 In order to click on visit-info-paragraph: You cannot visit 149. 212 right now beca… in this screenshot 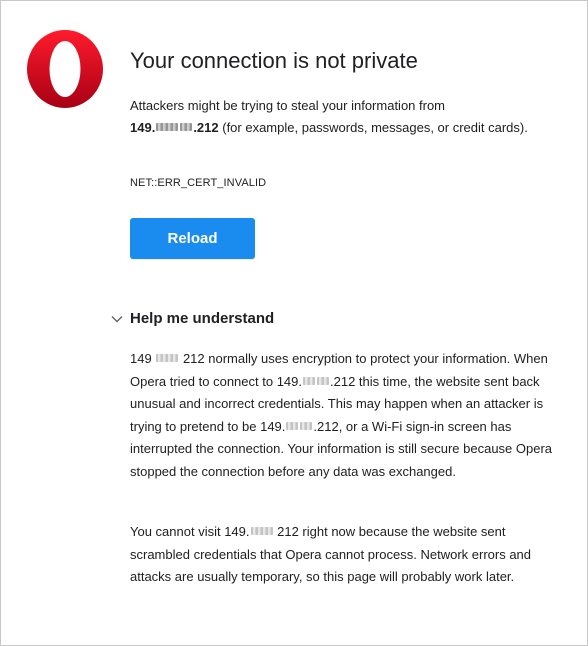, I will do `click(345, 555)`.